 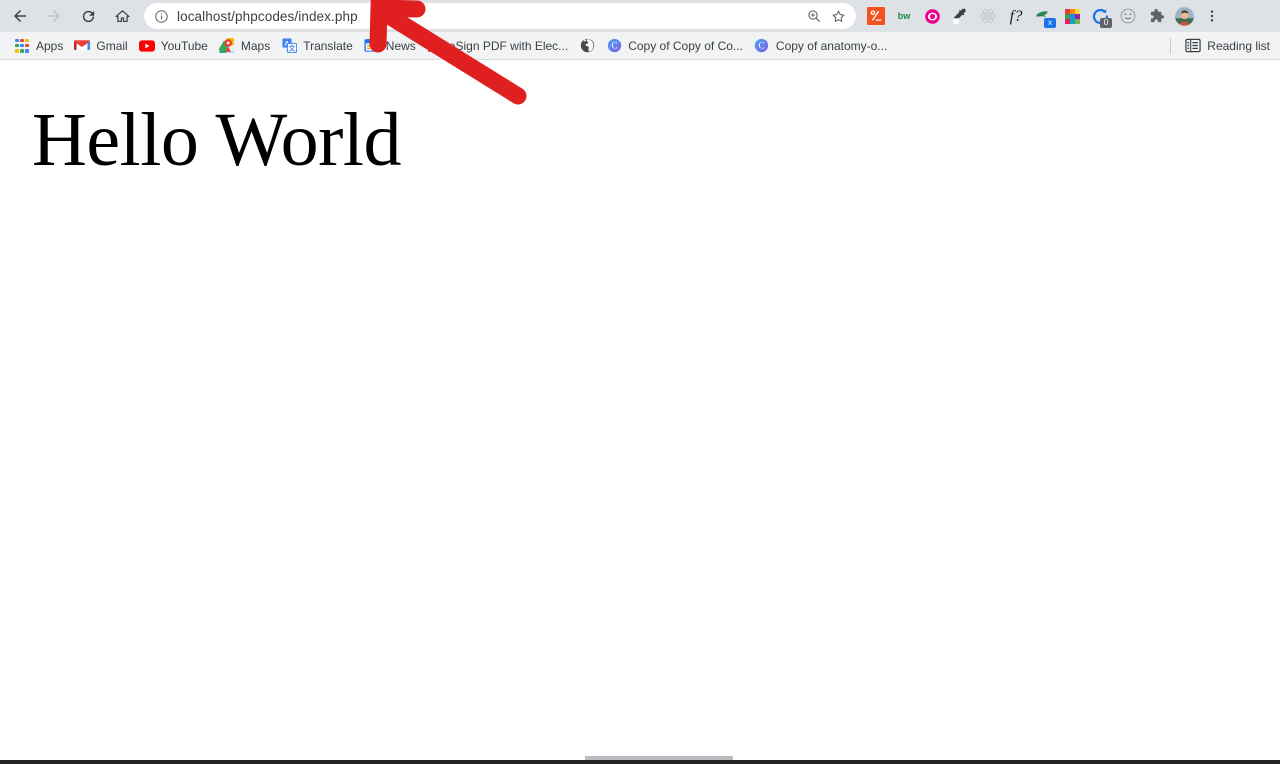 What do you see at coordinates (814, 16) in the screenshot?
I see `zoom-magnifier-icon` at bounding box center [814, 16].